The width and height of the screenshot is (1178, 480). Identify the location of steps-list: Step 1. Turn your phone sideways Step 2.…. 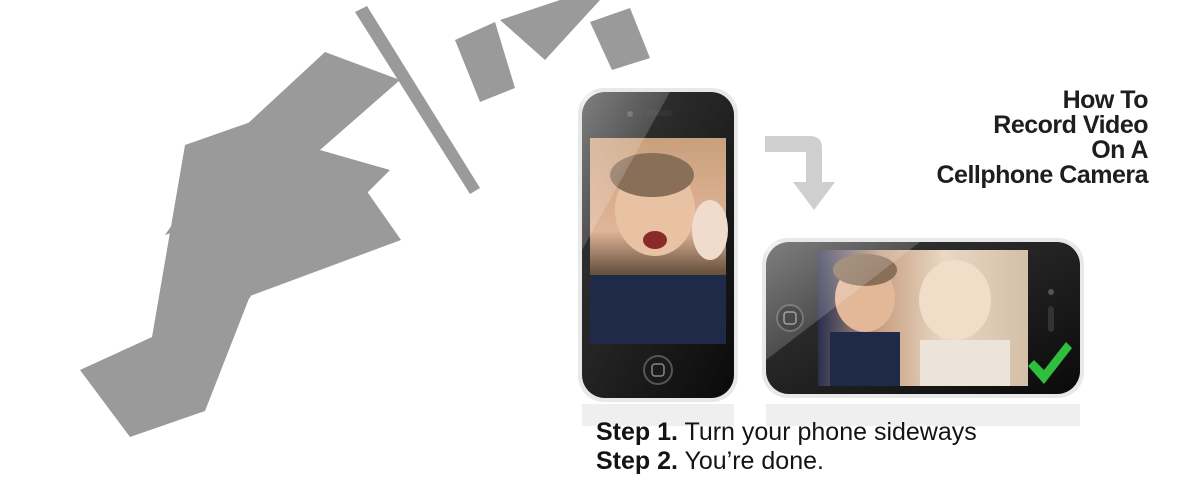
(786, 447).